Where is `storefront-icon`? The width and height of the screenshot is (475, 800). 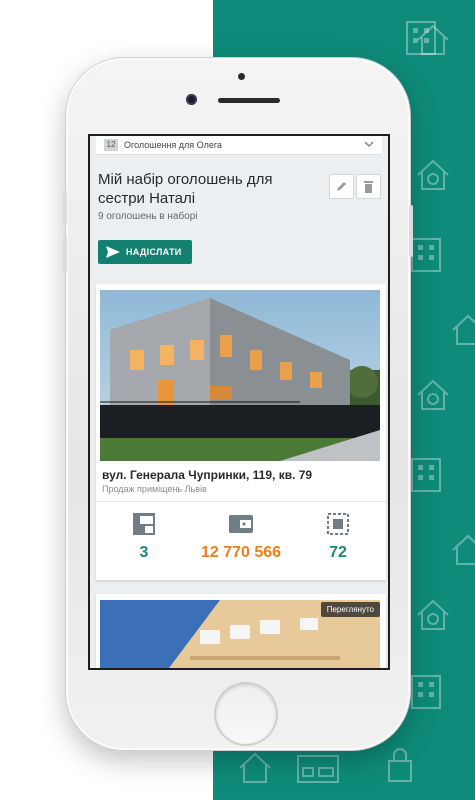
storefront-icon is located at coordinates (318, 769).